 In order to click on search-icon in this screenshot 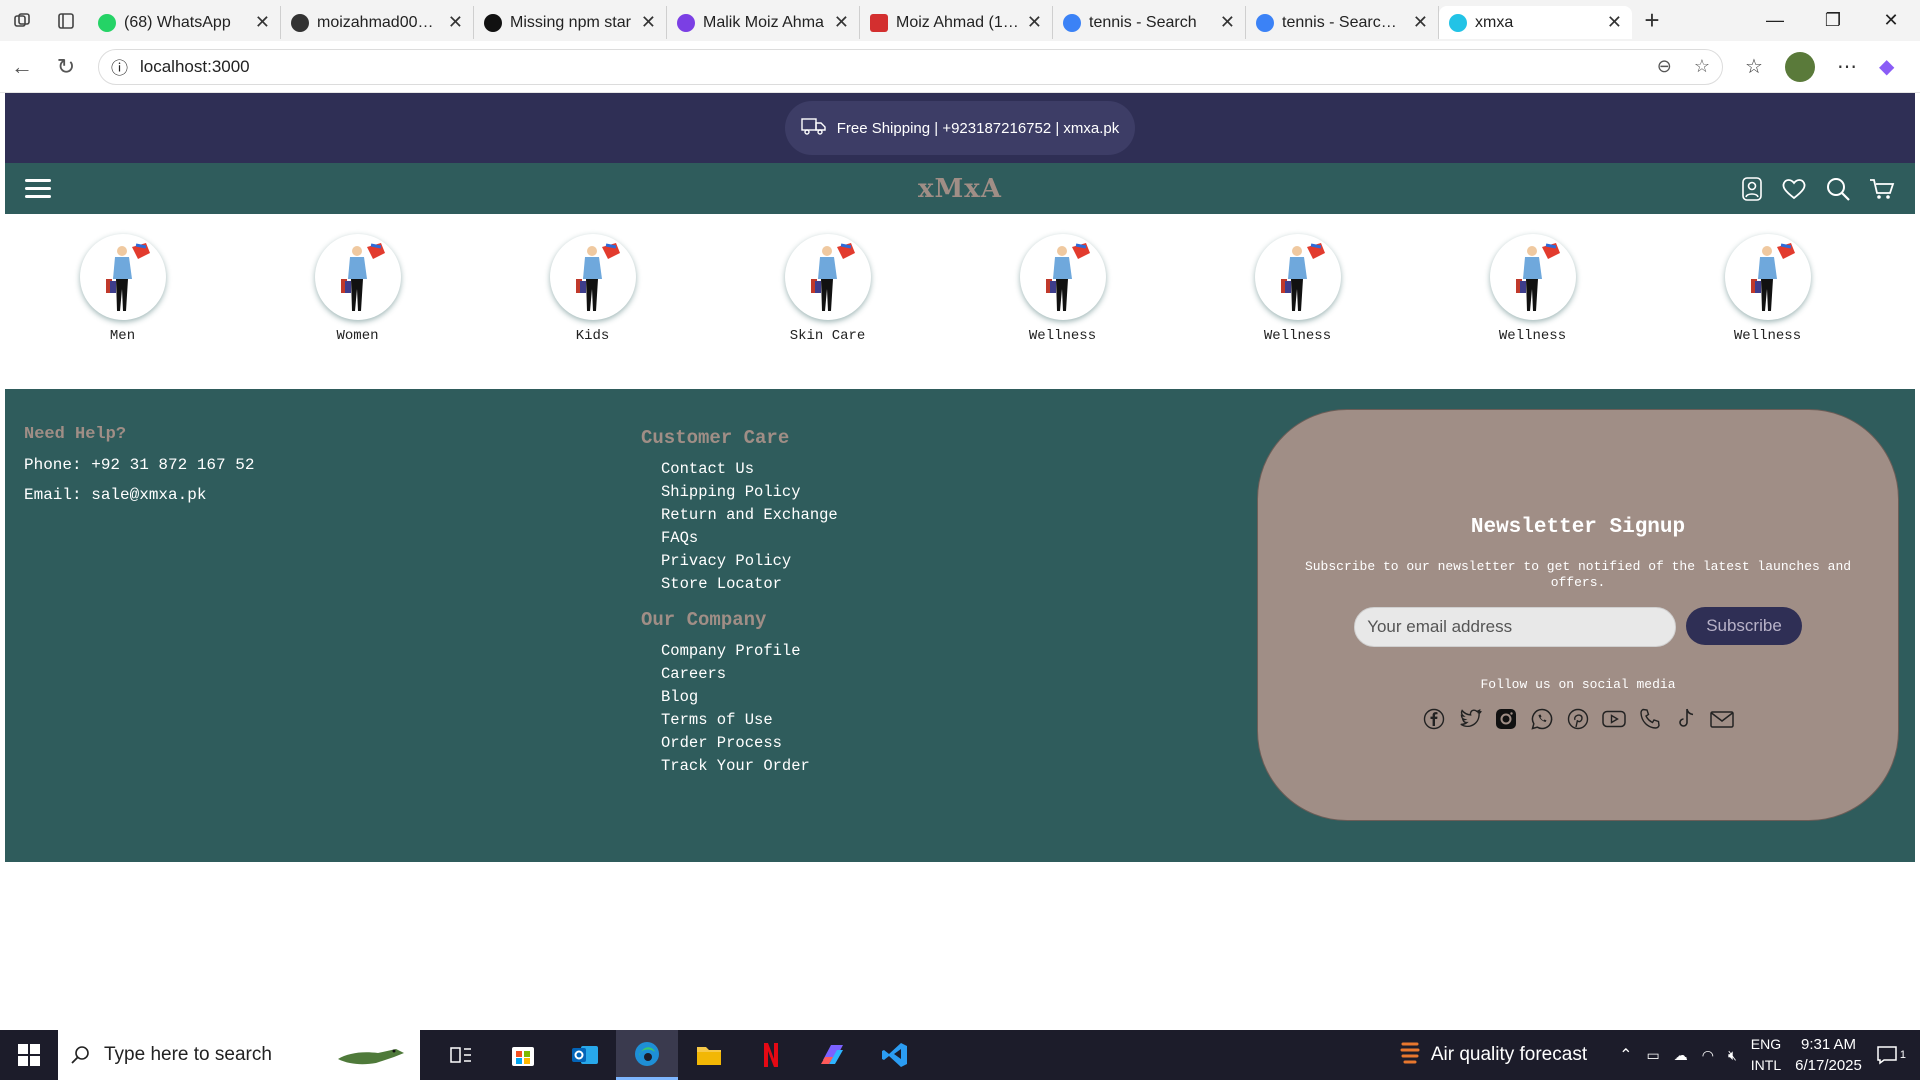, I will do `click(1838, 189)`.